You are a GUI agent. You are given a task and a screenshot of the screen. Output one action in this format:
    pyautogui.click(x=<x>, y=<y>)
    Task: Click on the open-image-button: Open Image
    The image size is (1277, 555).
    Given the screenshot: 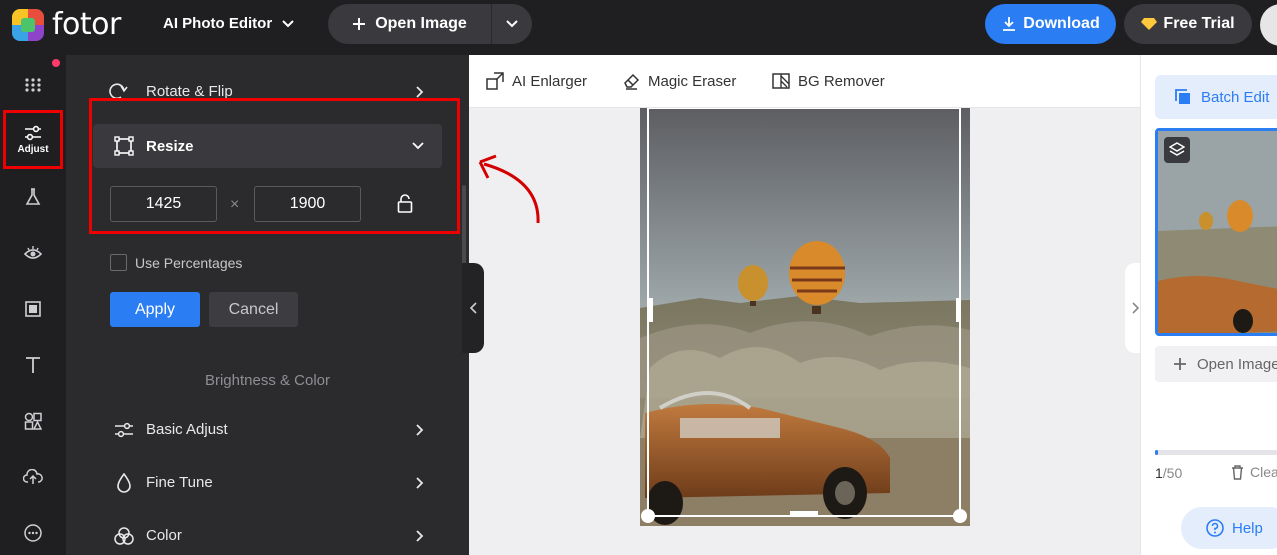 What is the action you would take?
    pyautogui.click(x=410, y=24)
    